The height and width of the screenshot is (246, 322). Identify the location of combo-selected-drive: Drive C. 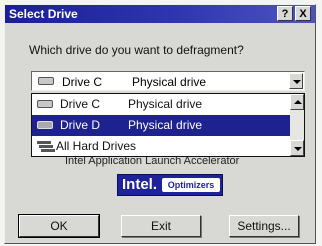
(82, 82).